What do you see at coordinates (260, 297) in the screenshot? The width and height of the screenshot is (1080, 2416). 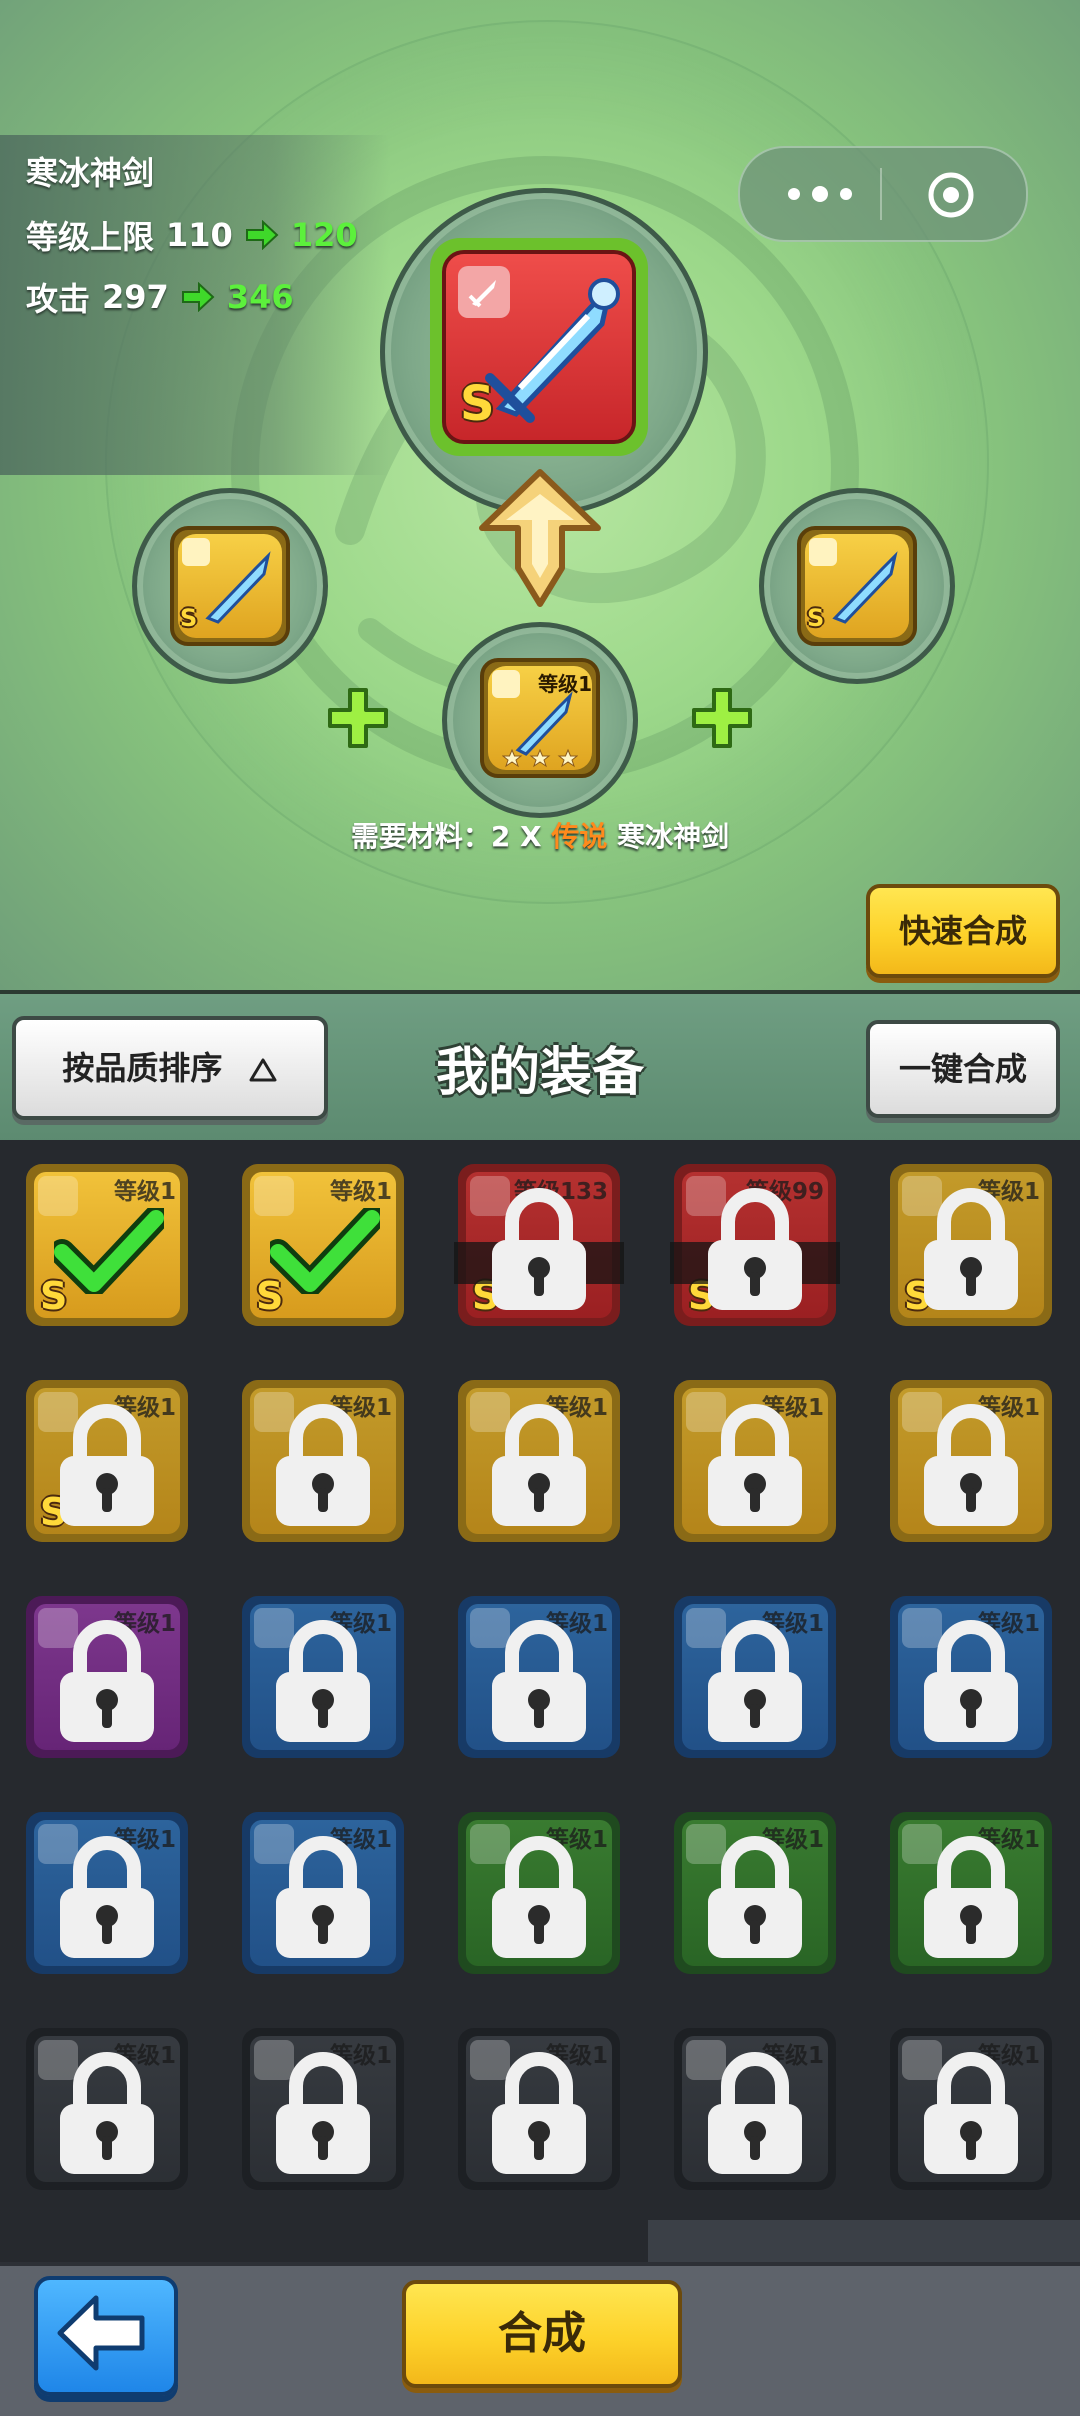 I see `attack-new: 346` at bounding box center [260, 297].